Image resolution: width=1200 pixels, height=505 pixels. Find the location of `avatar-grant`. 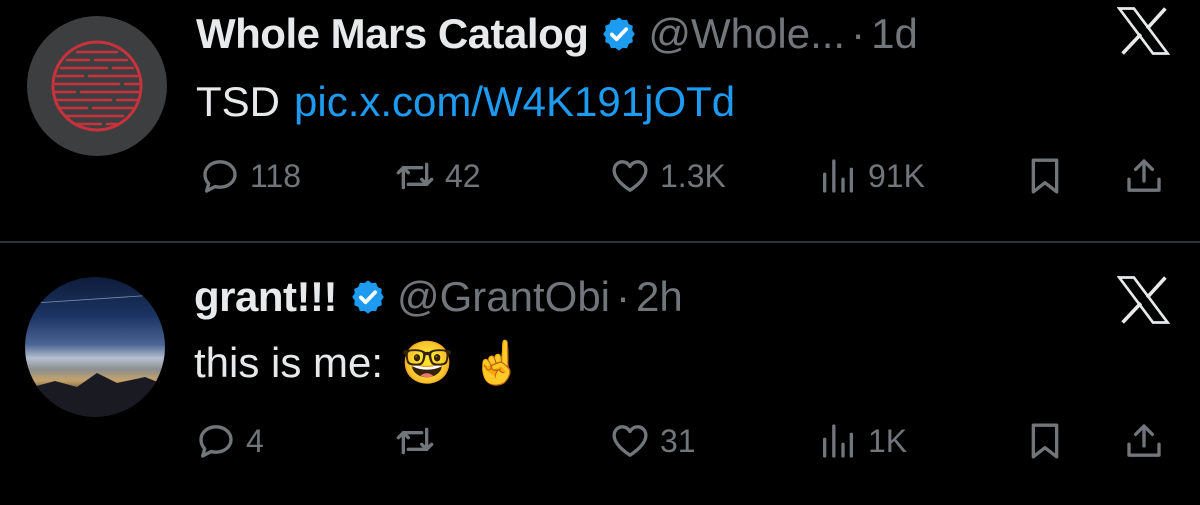

avatar-grant is located at coordinates (95, 347).